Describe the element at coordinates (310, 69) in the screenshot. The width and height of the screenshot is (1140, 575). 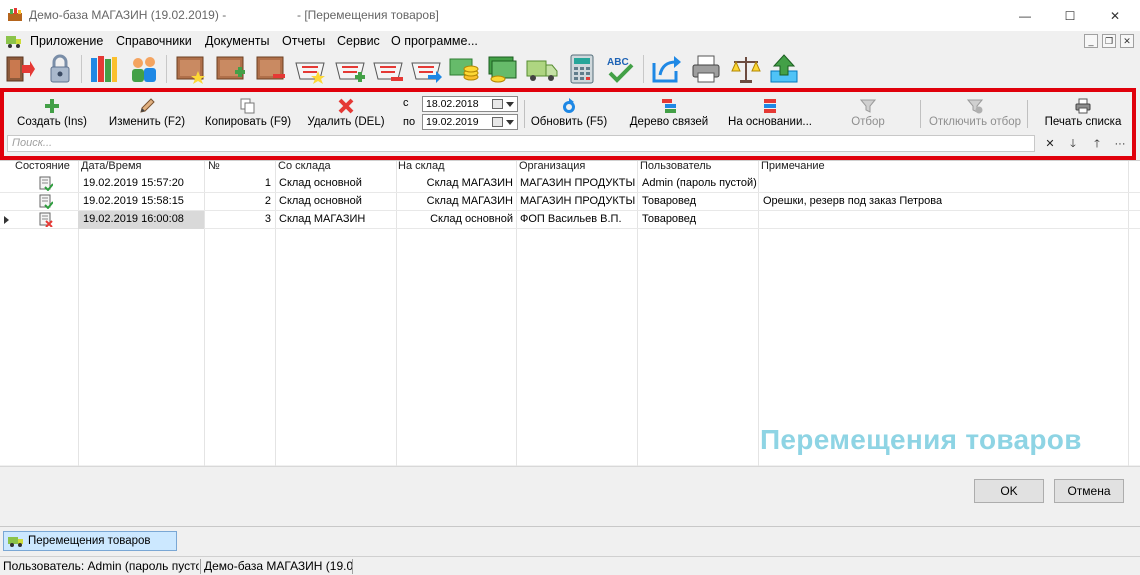
I see `basket-new-icon` at that location.